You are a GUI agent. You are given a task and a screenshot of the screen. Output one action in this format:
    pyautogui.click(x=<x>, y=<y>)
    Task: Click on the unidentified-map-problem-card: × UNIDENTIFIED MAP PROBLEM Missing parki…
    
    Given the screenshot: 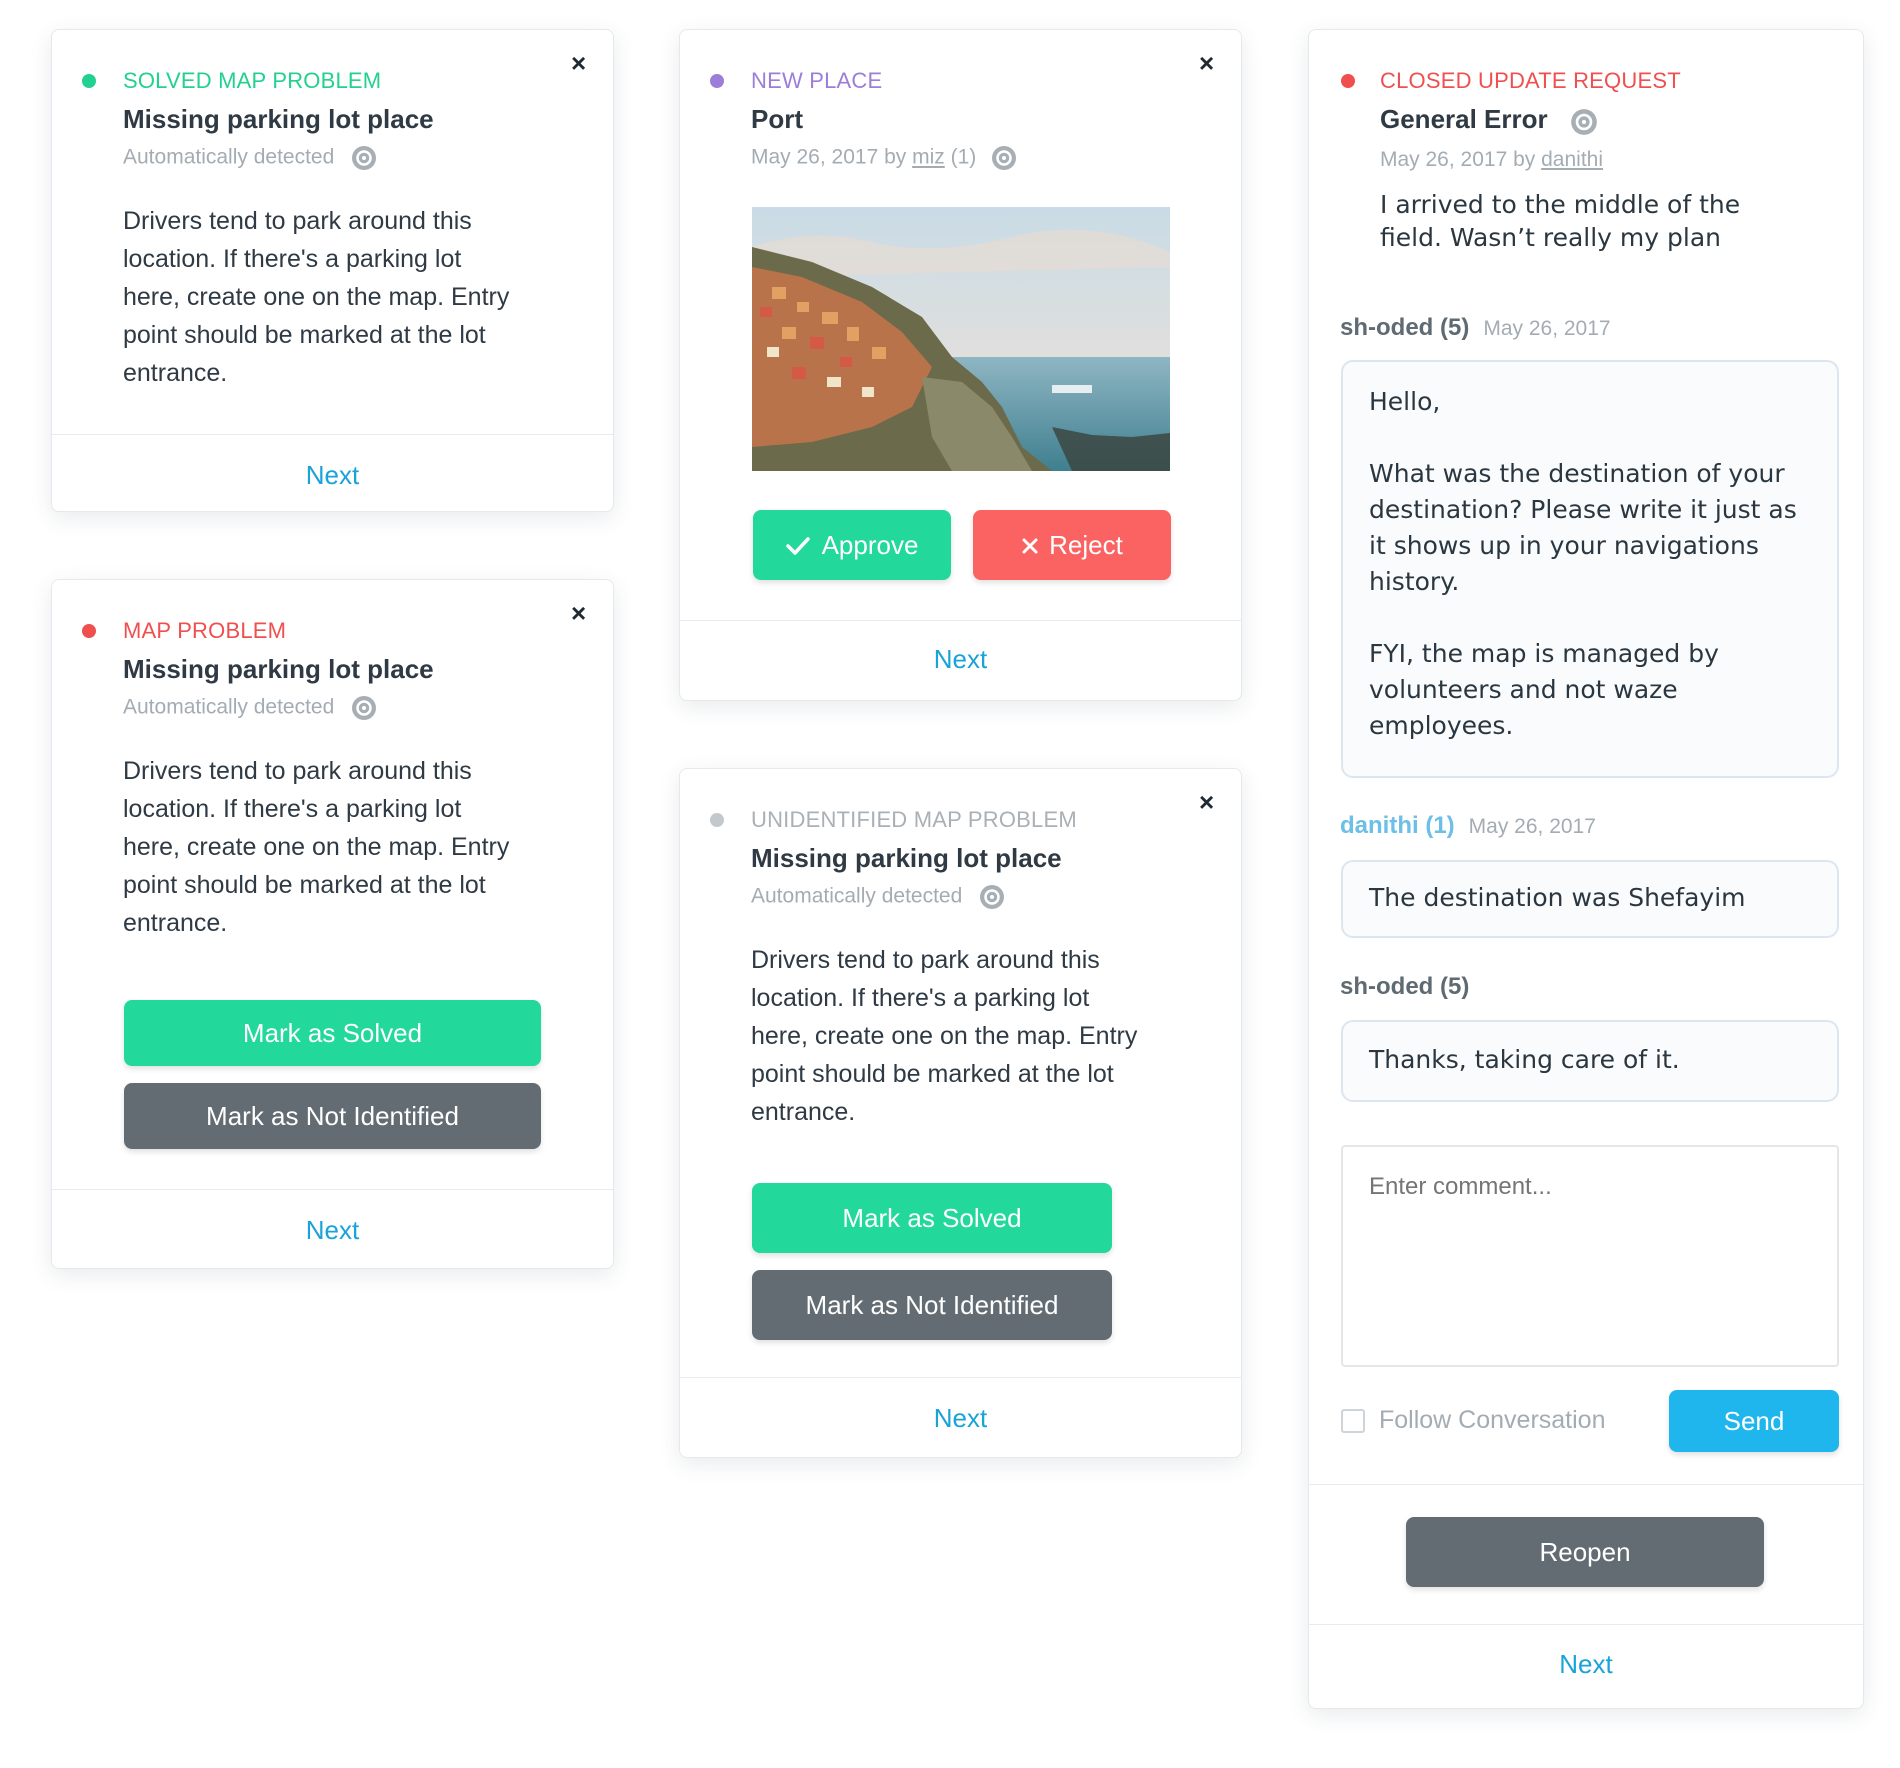 What is the action you would take?
    pyautogui.click(x=960, y=1113)
    